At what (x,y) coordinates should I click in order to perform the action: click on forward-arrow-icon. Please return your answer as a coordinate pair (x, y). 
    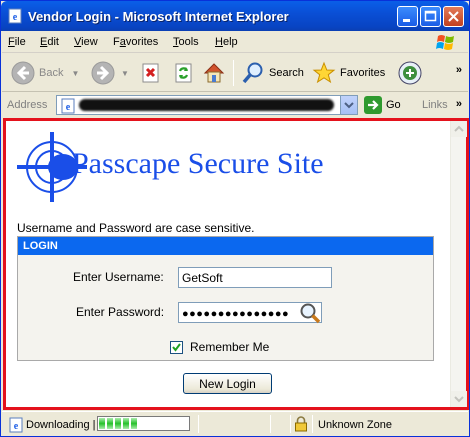
    Looking at the image, I should click on (103, 73).